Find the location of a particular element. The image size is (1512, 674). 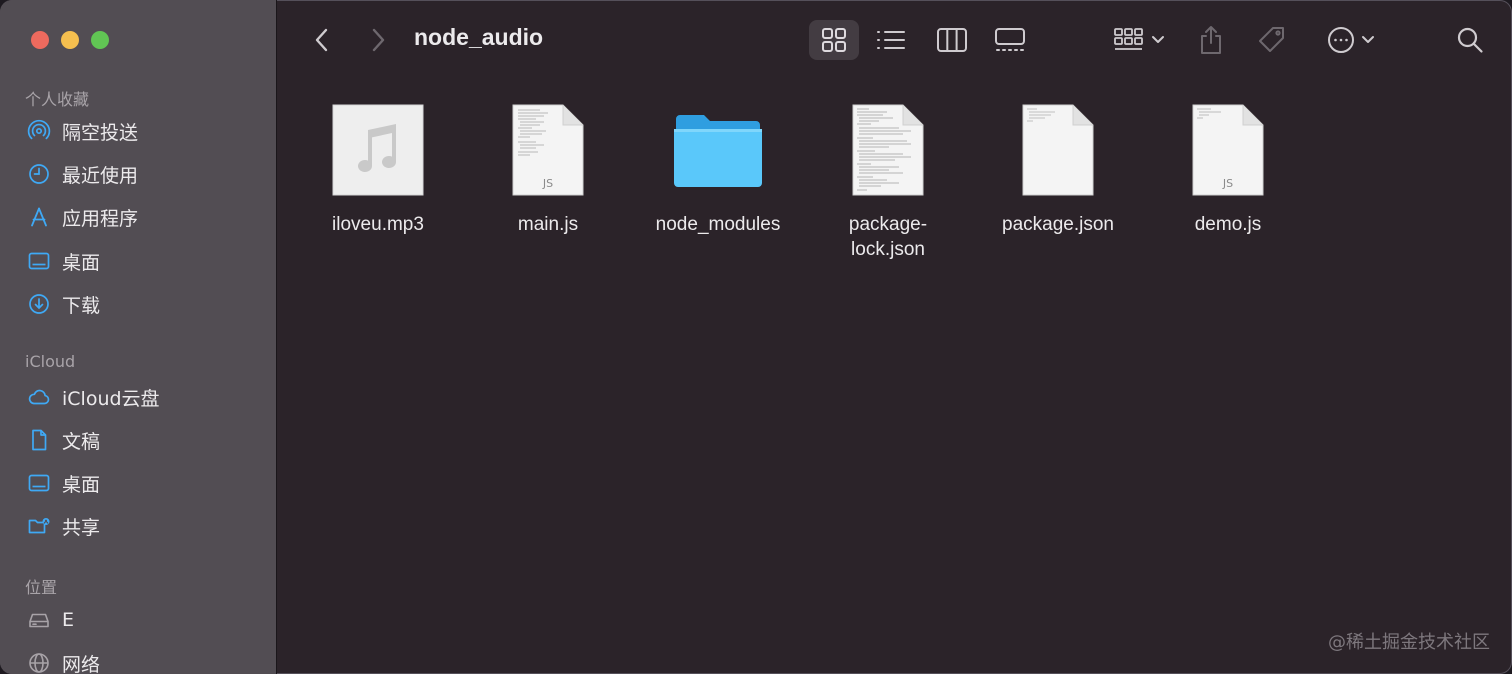

list-icon is located at coordinates (891, 40).